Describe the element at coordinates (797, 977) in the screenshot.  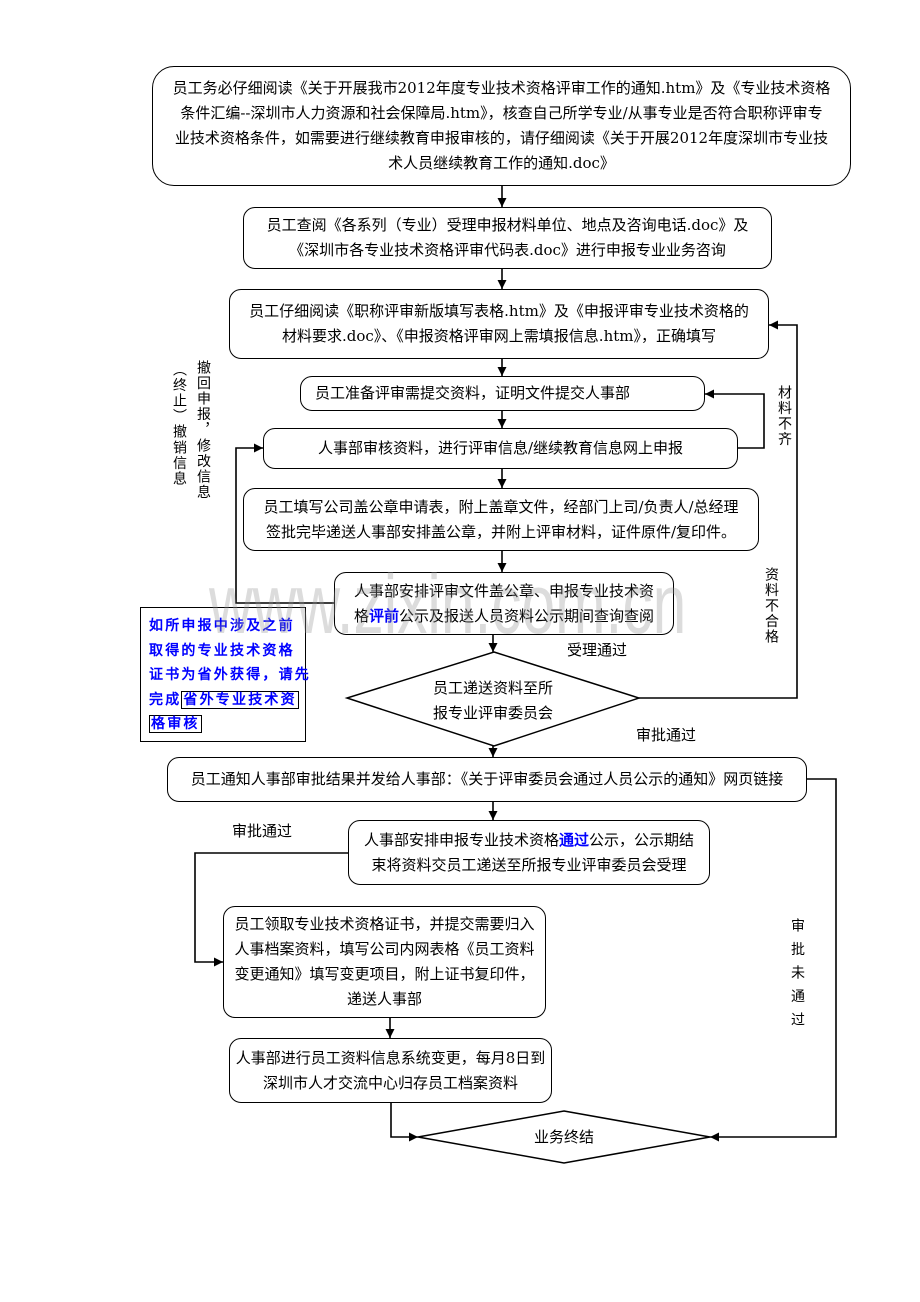
I see `label-not-approved: 审批未通过` at that location.